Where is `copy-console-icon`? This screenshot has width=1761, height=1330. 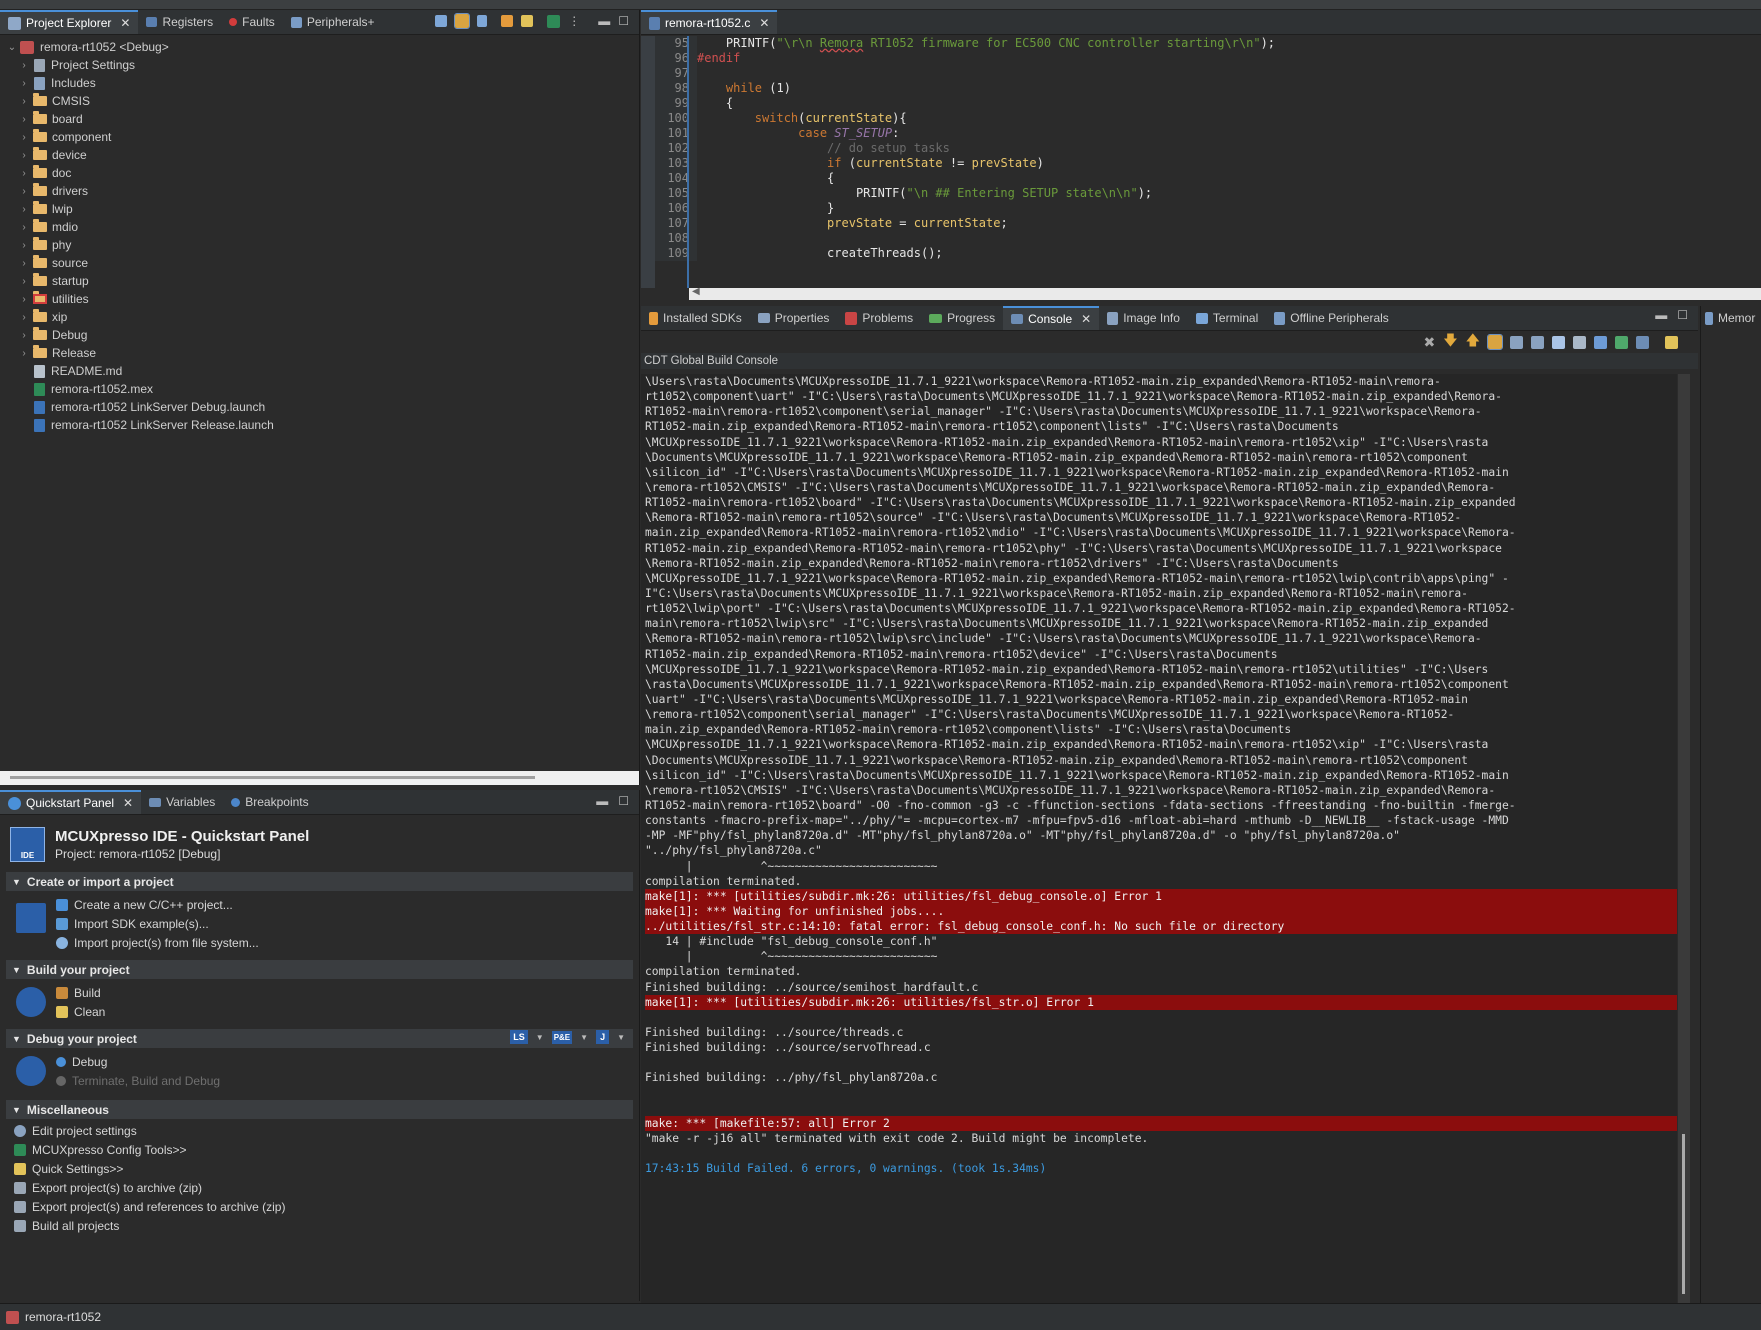
copy-console-icon is located at coordinates (1579, 342).